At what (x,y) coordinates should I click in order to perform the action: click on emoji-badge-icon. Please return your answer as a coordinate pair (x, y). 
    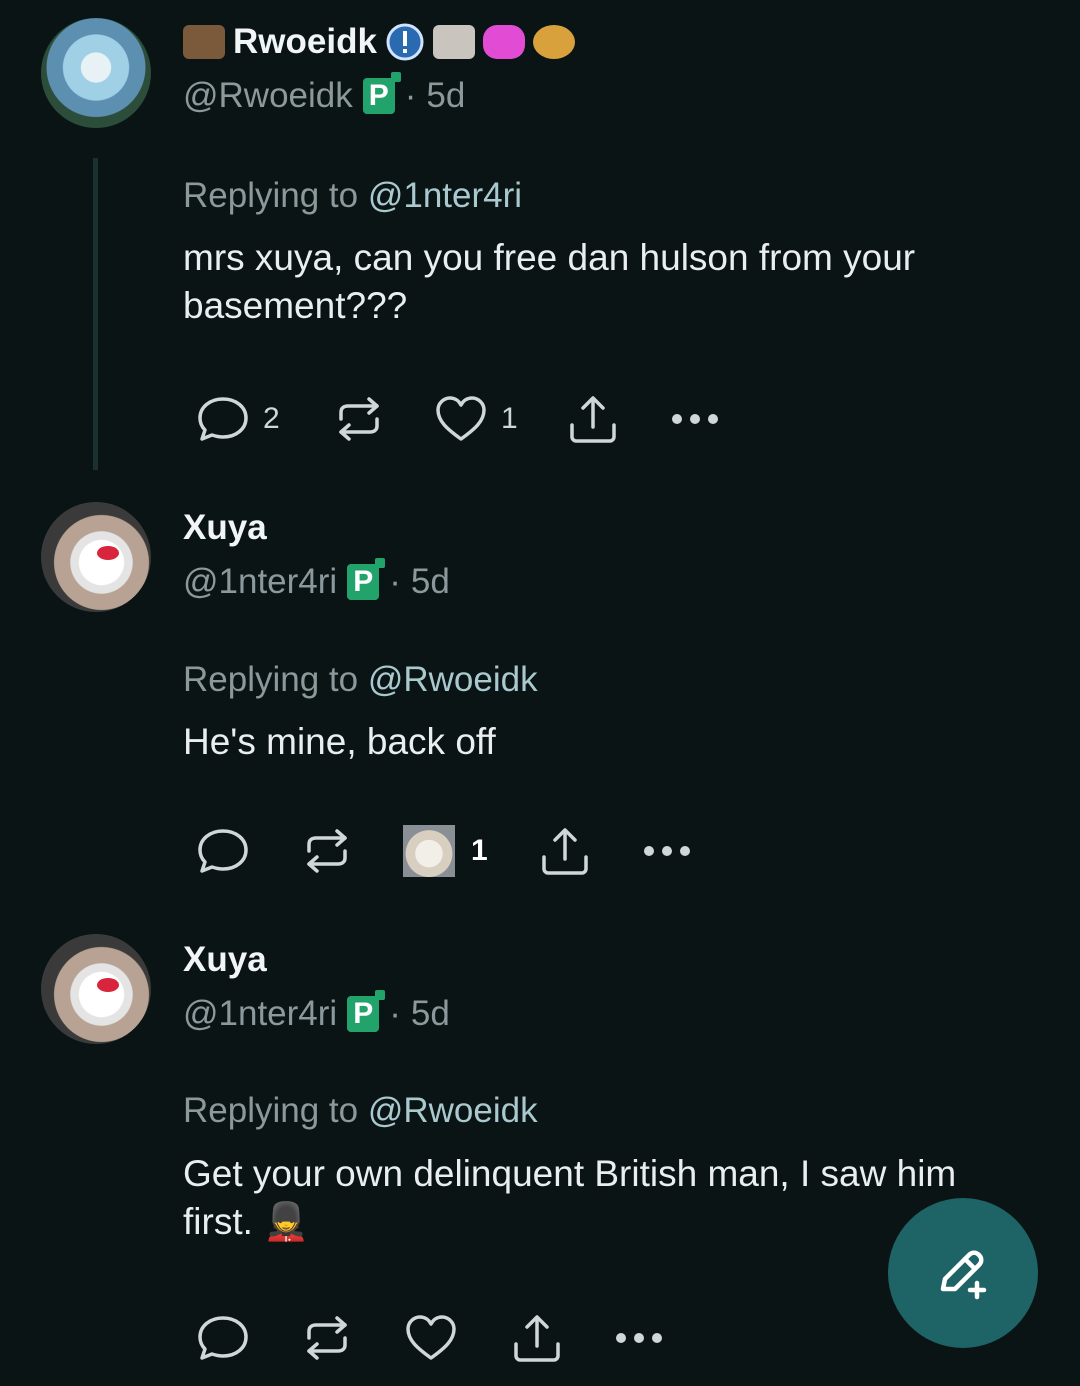
    Looking at the image, I should click on (204, 42).